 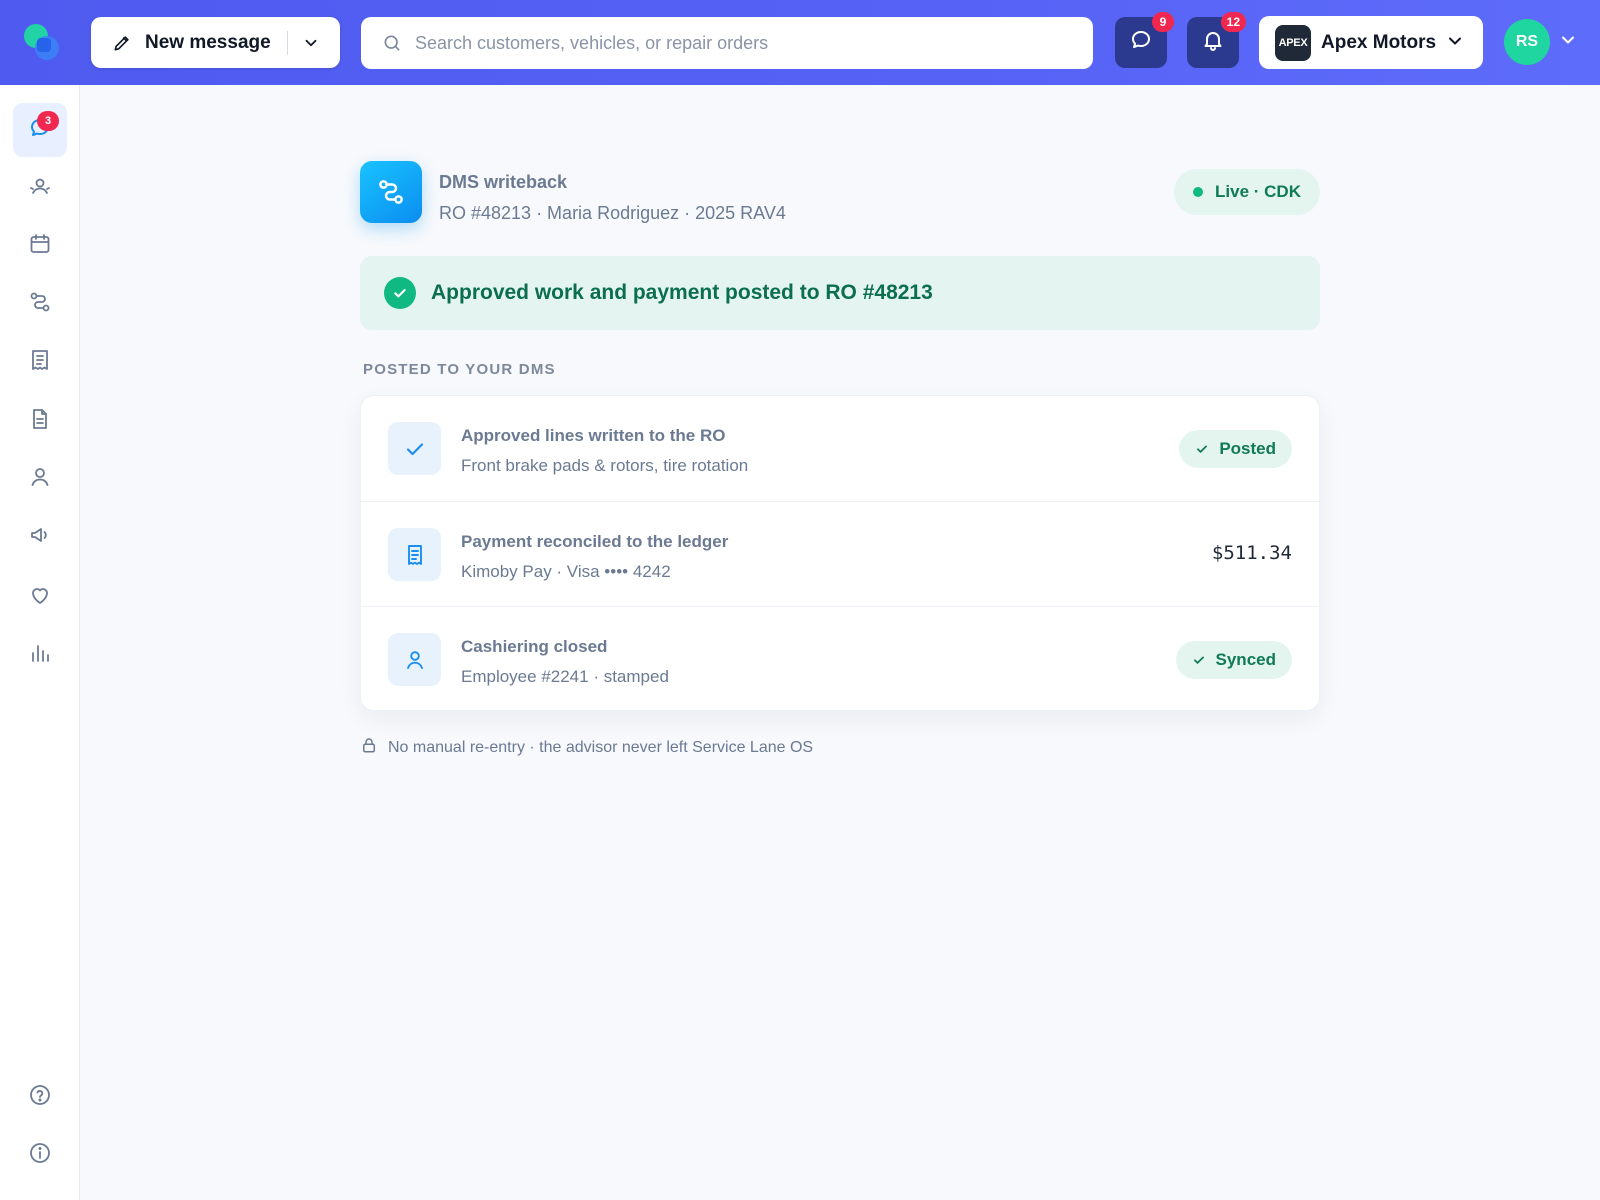 What do you see at coordinates (534, 646) in the screenshot?
I see `list-item-title: Cashiering closed` at bounding box center [534, 646].